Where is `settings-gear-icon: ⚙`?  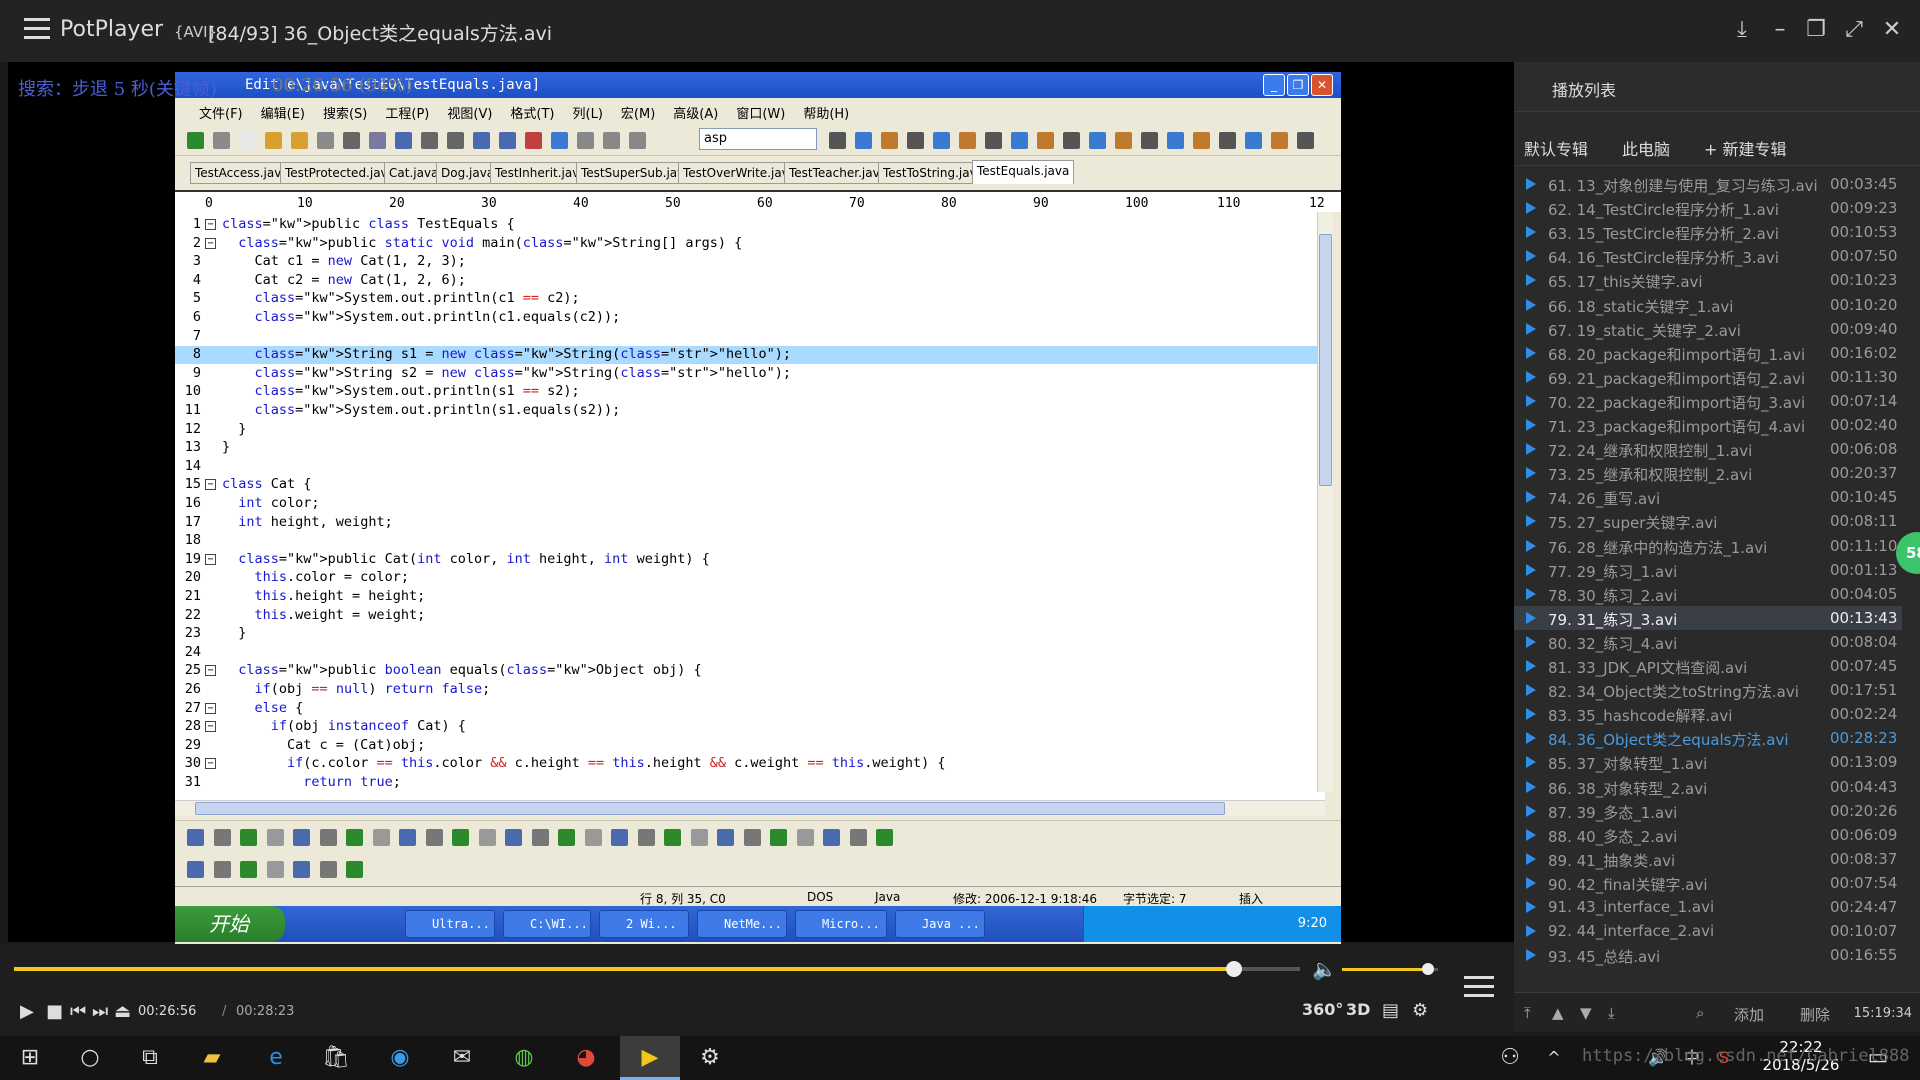 settings-gear-icon: ⚙ is located at coordinates (1420, 1010).